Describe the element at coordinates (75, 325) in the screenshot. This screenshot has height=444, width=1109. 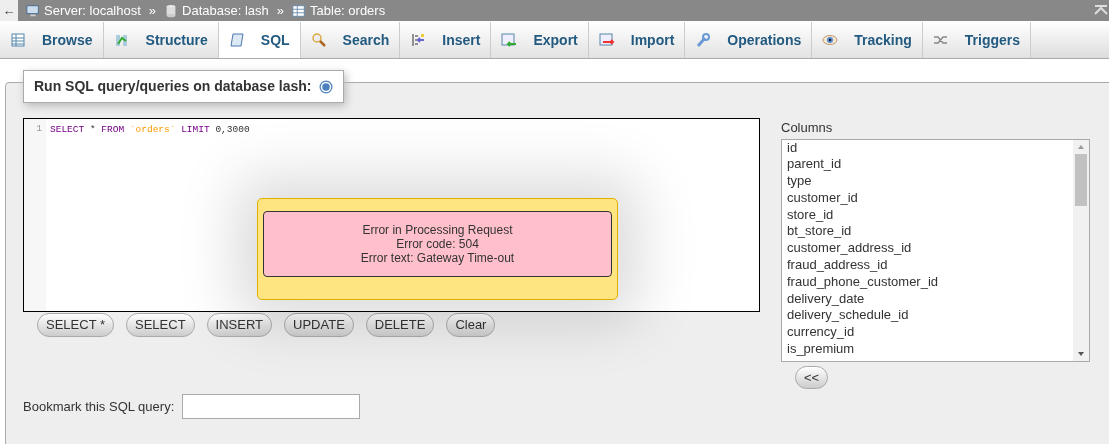
I see `query-button: SELECT *` at that location.